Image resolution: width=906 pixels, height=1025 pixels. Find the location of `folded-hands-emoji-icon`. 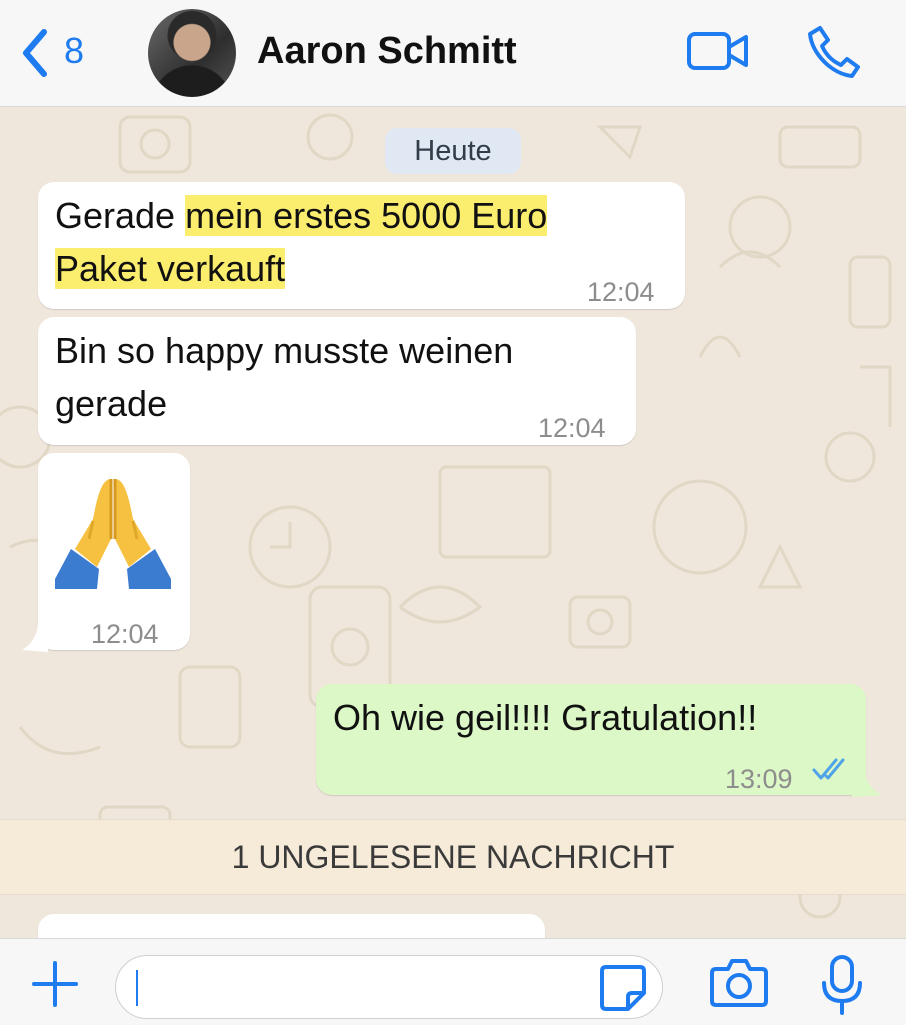

folded-hands-emoji-icon is located at coordinates (113, 534).